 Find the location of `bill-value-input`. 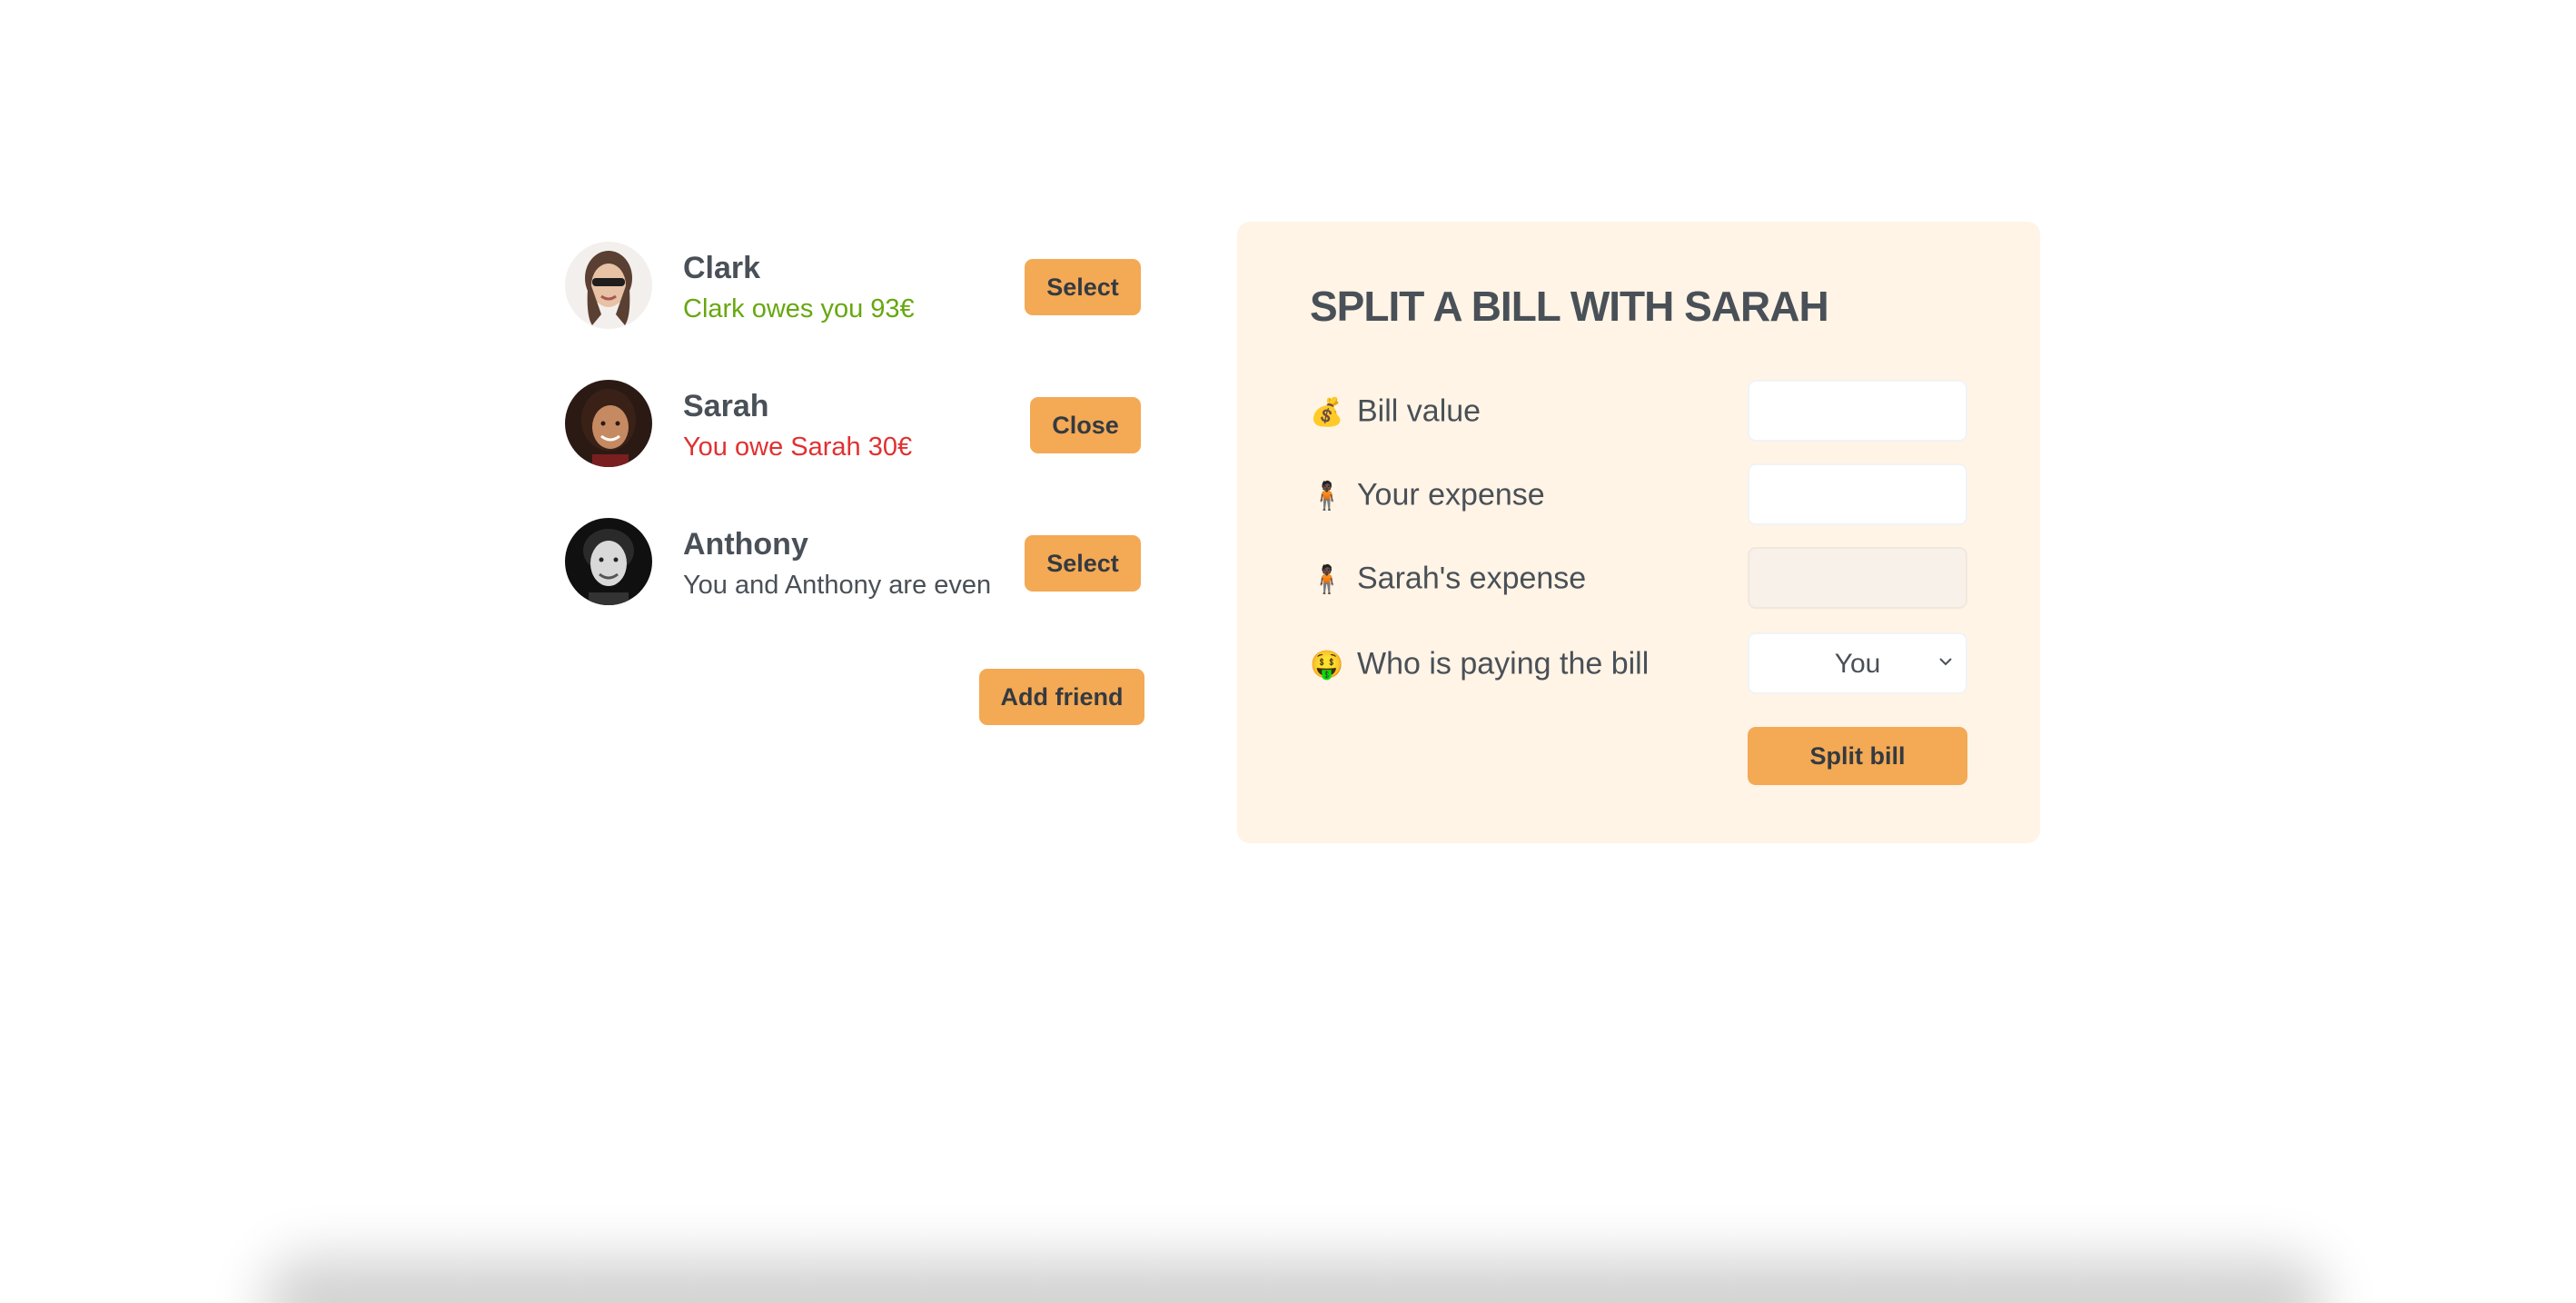

bill-value-input is located at coordinates (1857, 411).